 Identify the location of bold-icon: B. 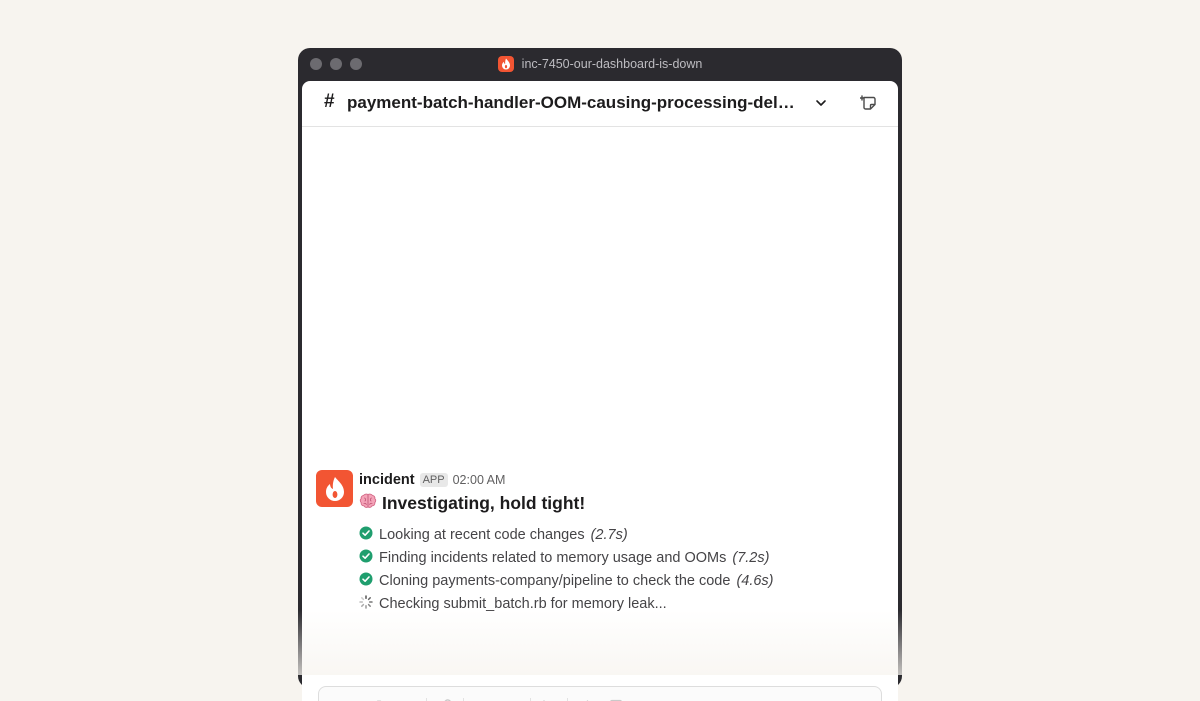
(348, 699).